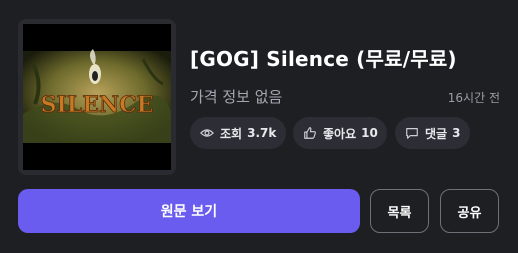 This screenshot has height=253, width=518. I want to click on timestamp: 16시간 전, so click(473, 98).